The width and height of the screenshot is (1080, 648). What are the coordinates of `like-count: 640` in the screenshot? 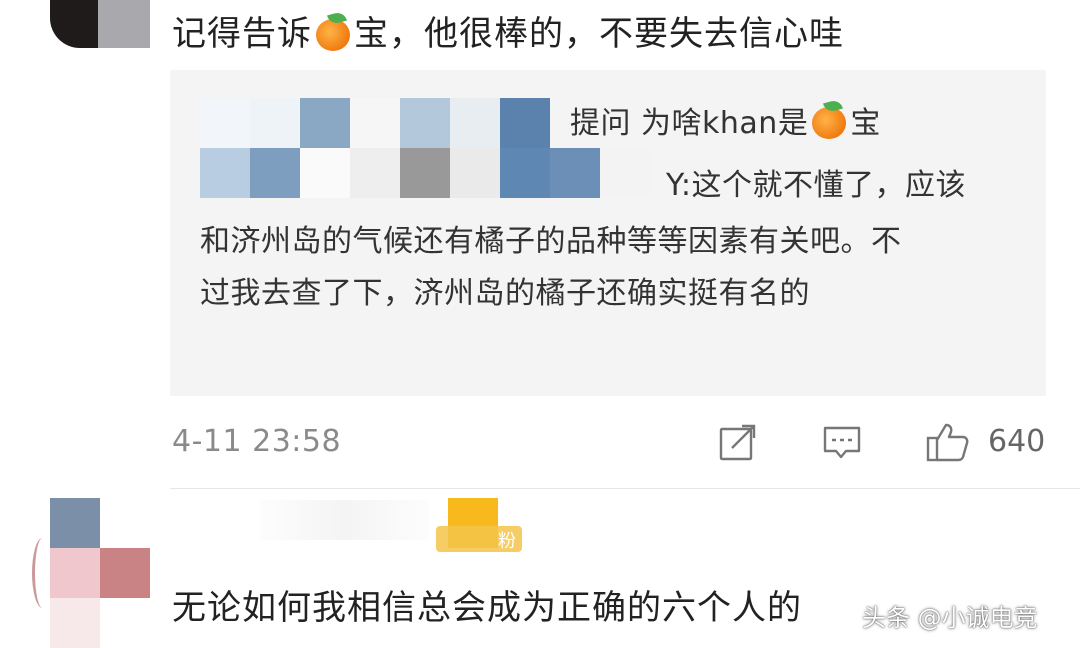 It's located at (1017, 441).